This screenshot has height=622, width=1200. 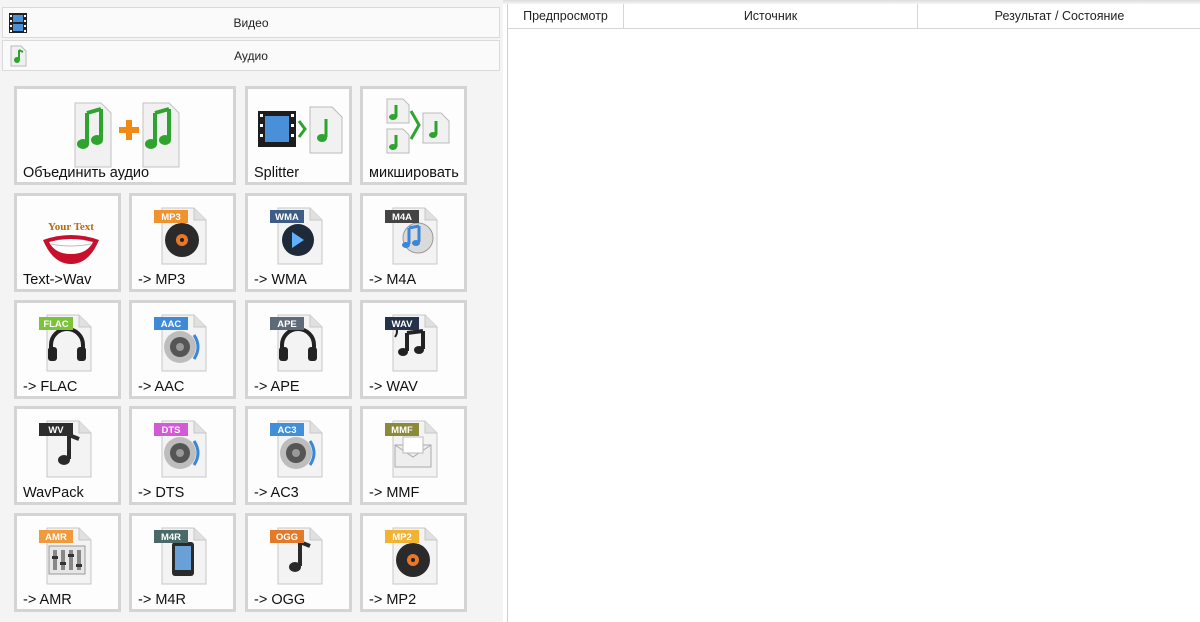 I want to click on format-badge-text: M4A, so click(x=402, y=217).